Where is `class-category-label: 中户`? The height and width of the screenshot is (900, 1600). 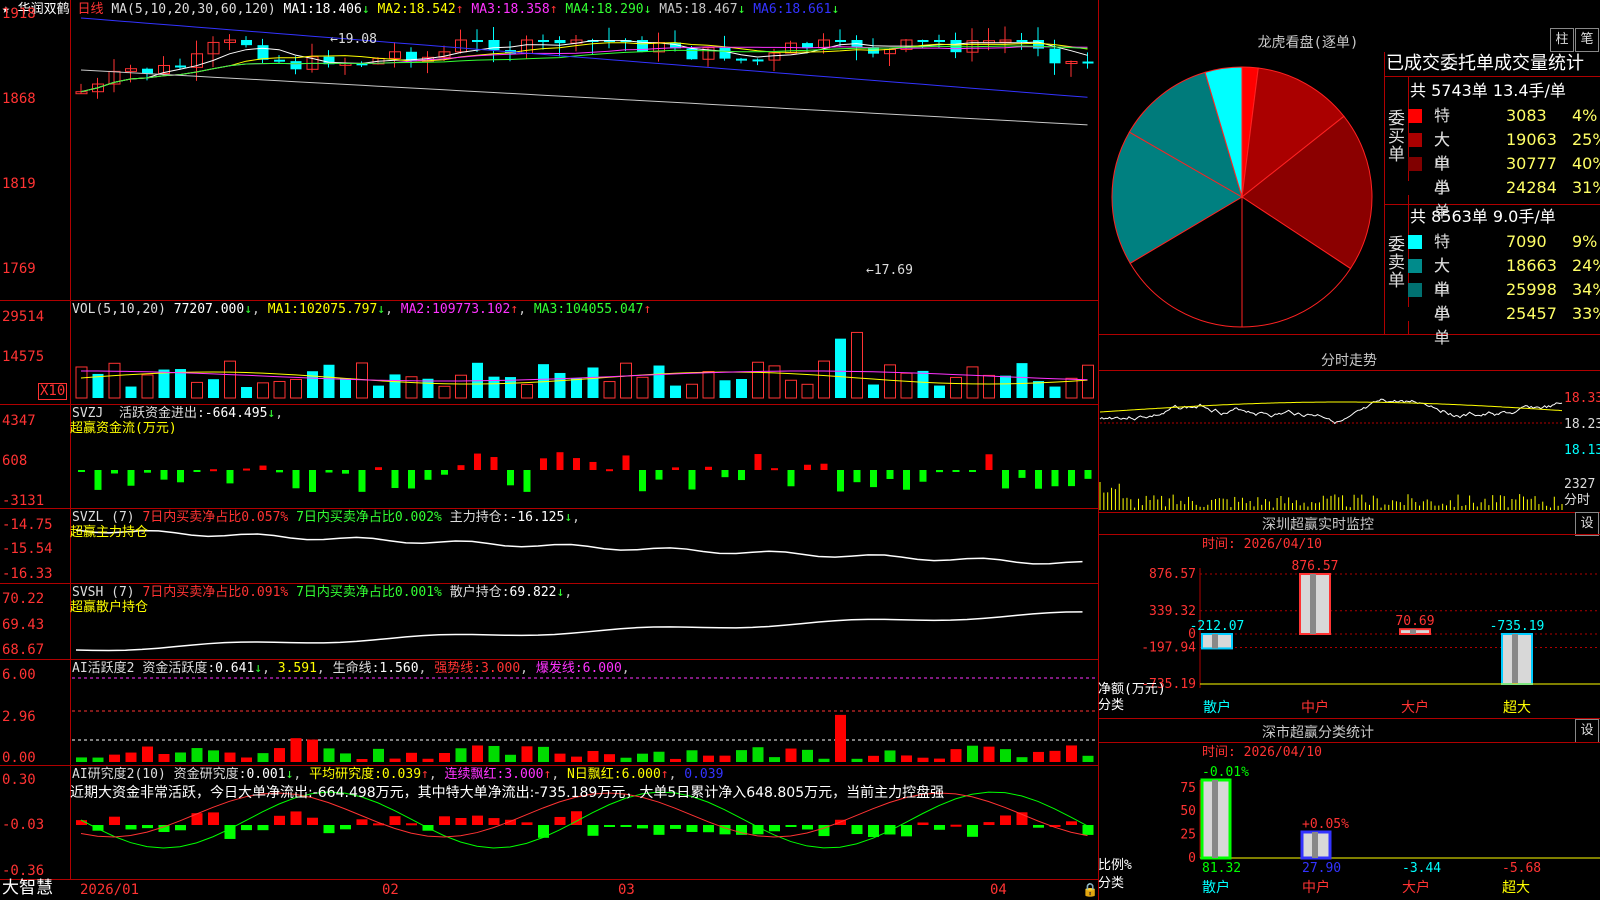 class-category-label: 中户 is located at coordinates (1316, 887).